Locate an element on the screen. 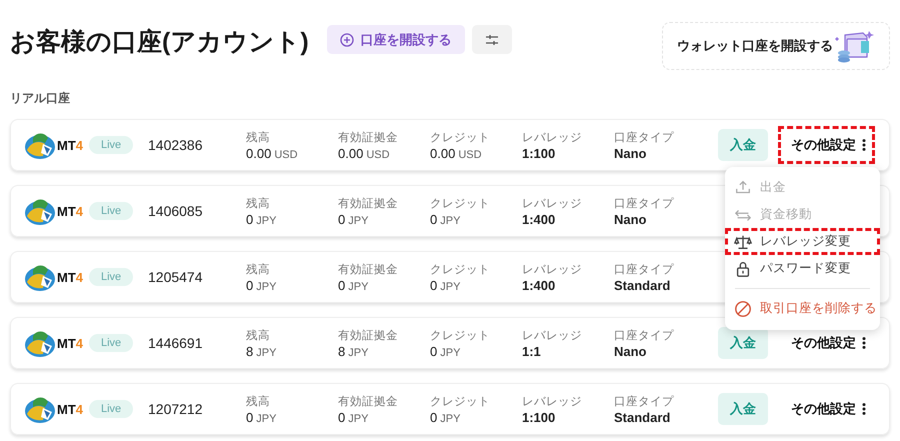  wallet-card: ウォレット口座を開設する is located at coordinates (776, 46).